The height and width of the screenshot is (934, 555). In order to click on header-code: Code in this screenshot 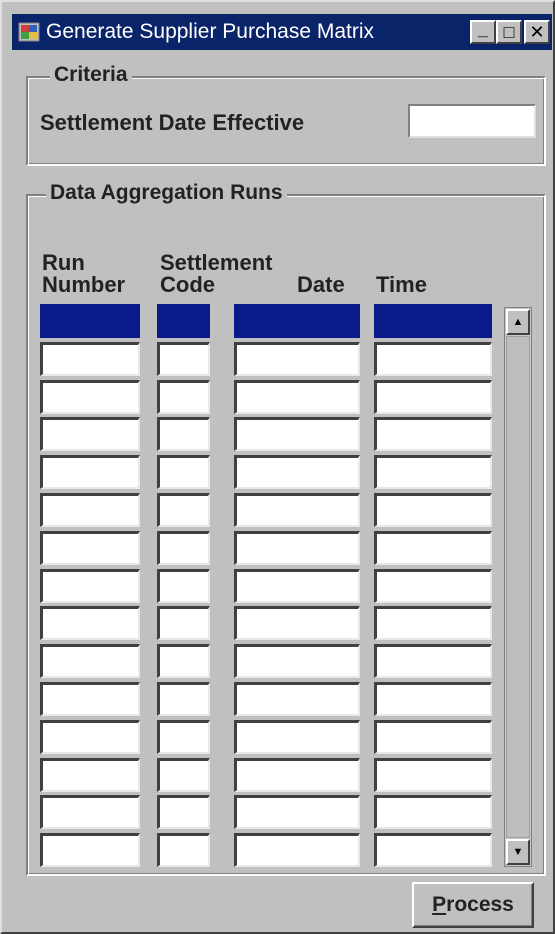, I will do `click(187, 284)`.